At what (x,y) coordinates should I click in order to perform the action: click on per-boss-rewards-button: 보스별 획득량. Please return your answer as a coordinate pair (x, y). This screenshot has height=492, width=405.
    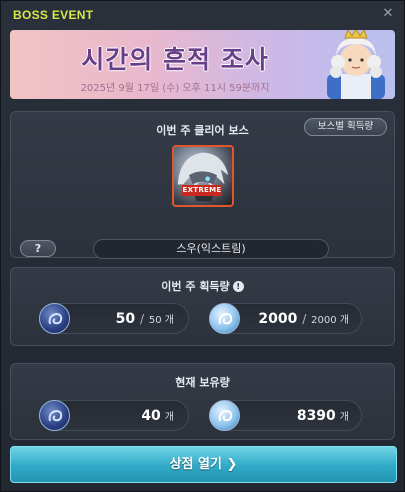
    Looking at the image, I should click on (345, 127).